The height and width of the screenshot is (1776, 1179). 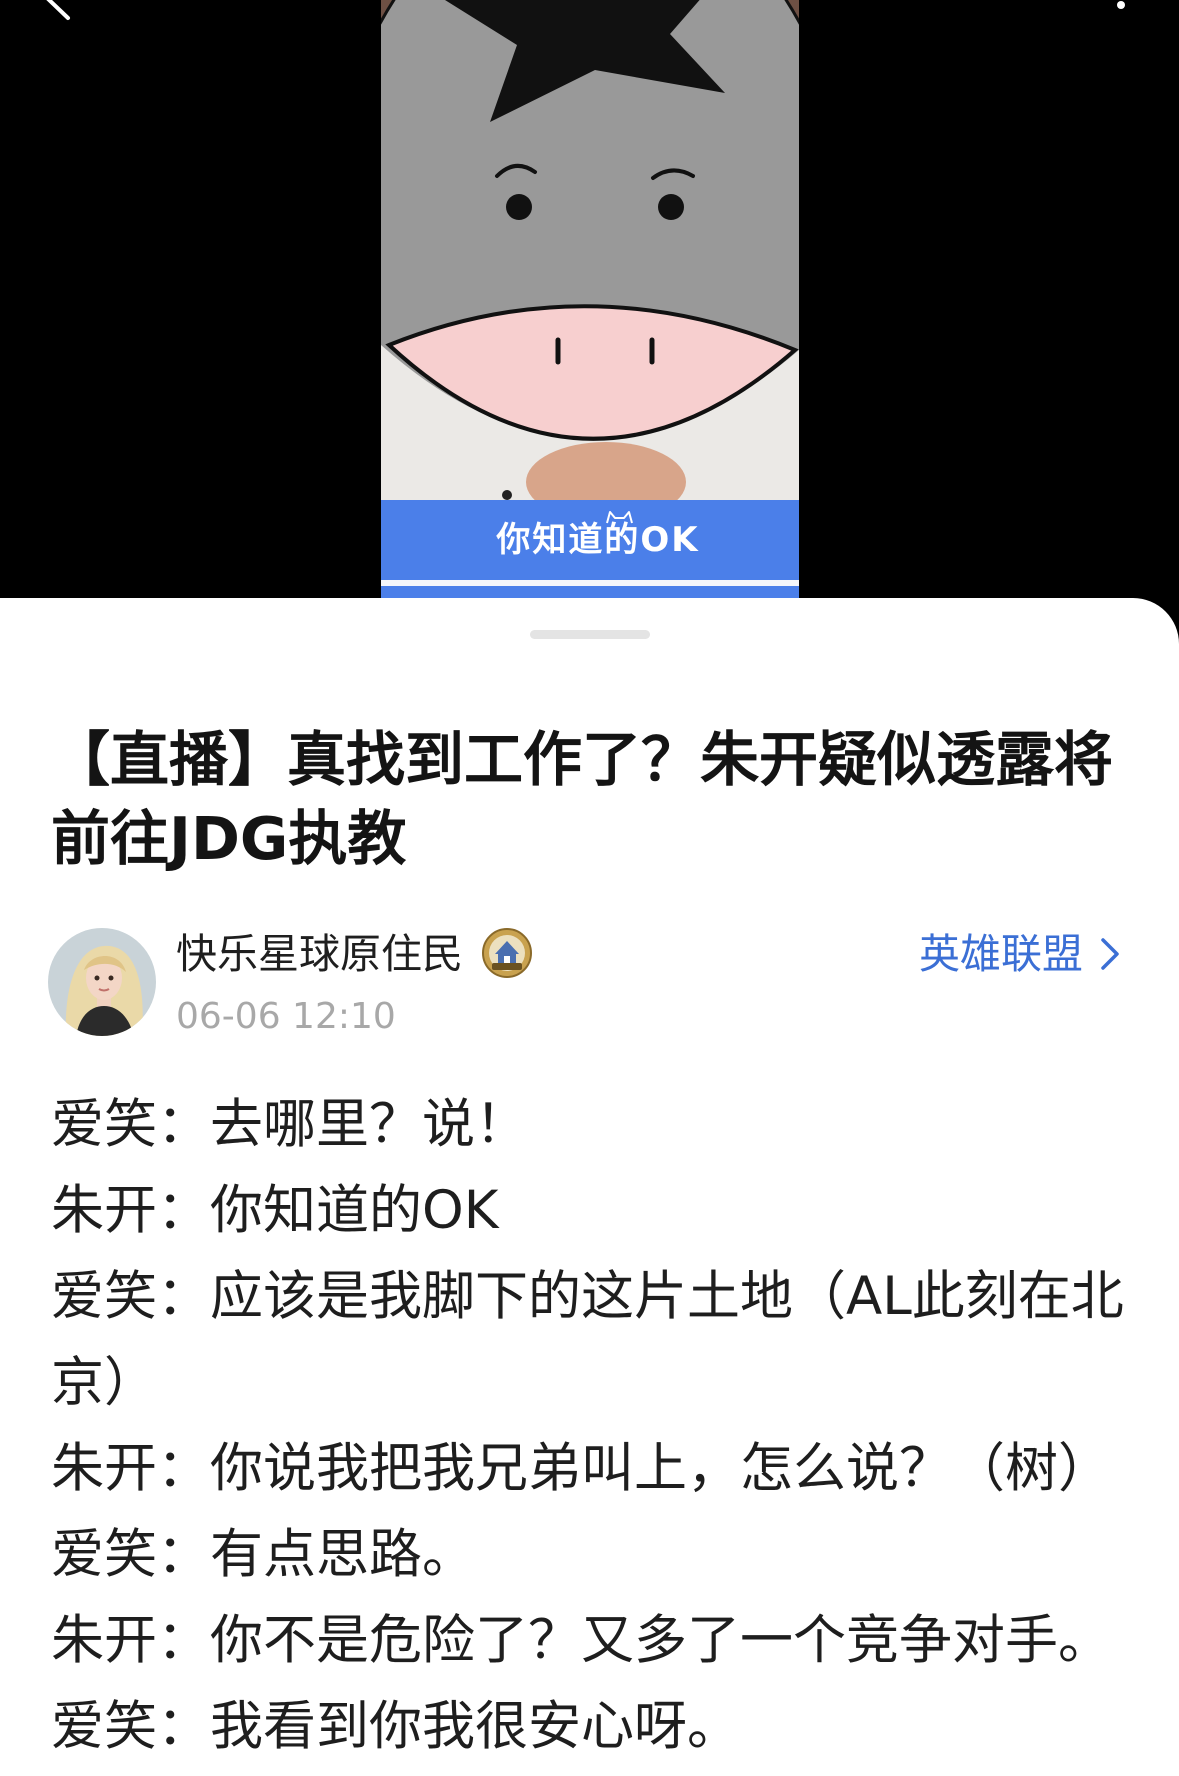 I want to click on more-options-icon, so click(x=1121, y=10).